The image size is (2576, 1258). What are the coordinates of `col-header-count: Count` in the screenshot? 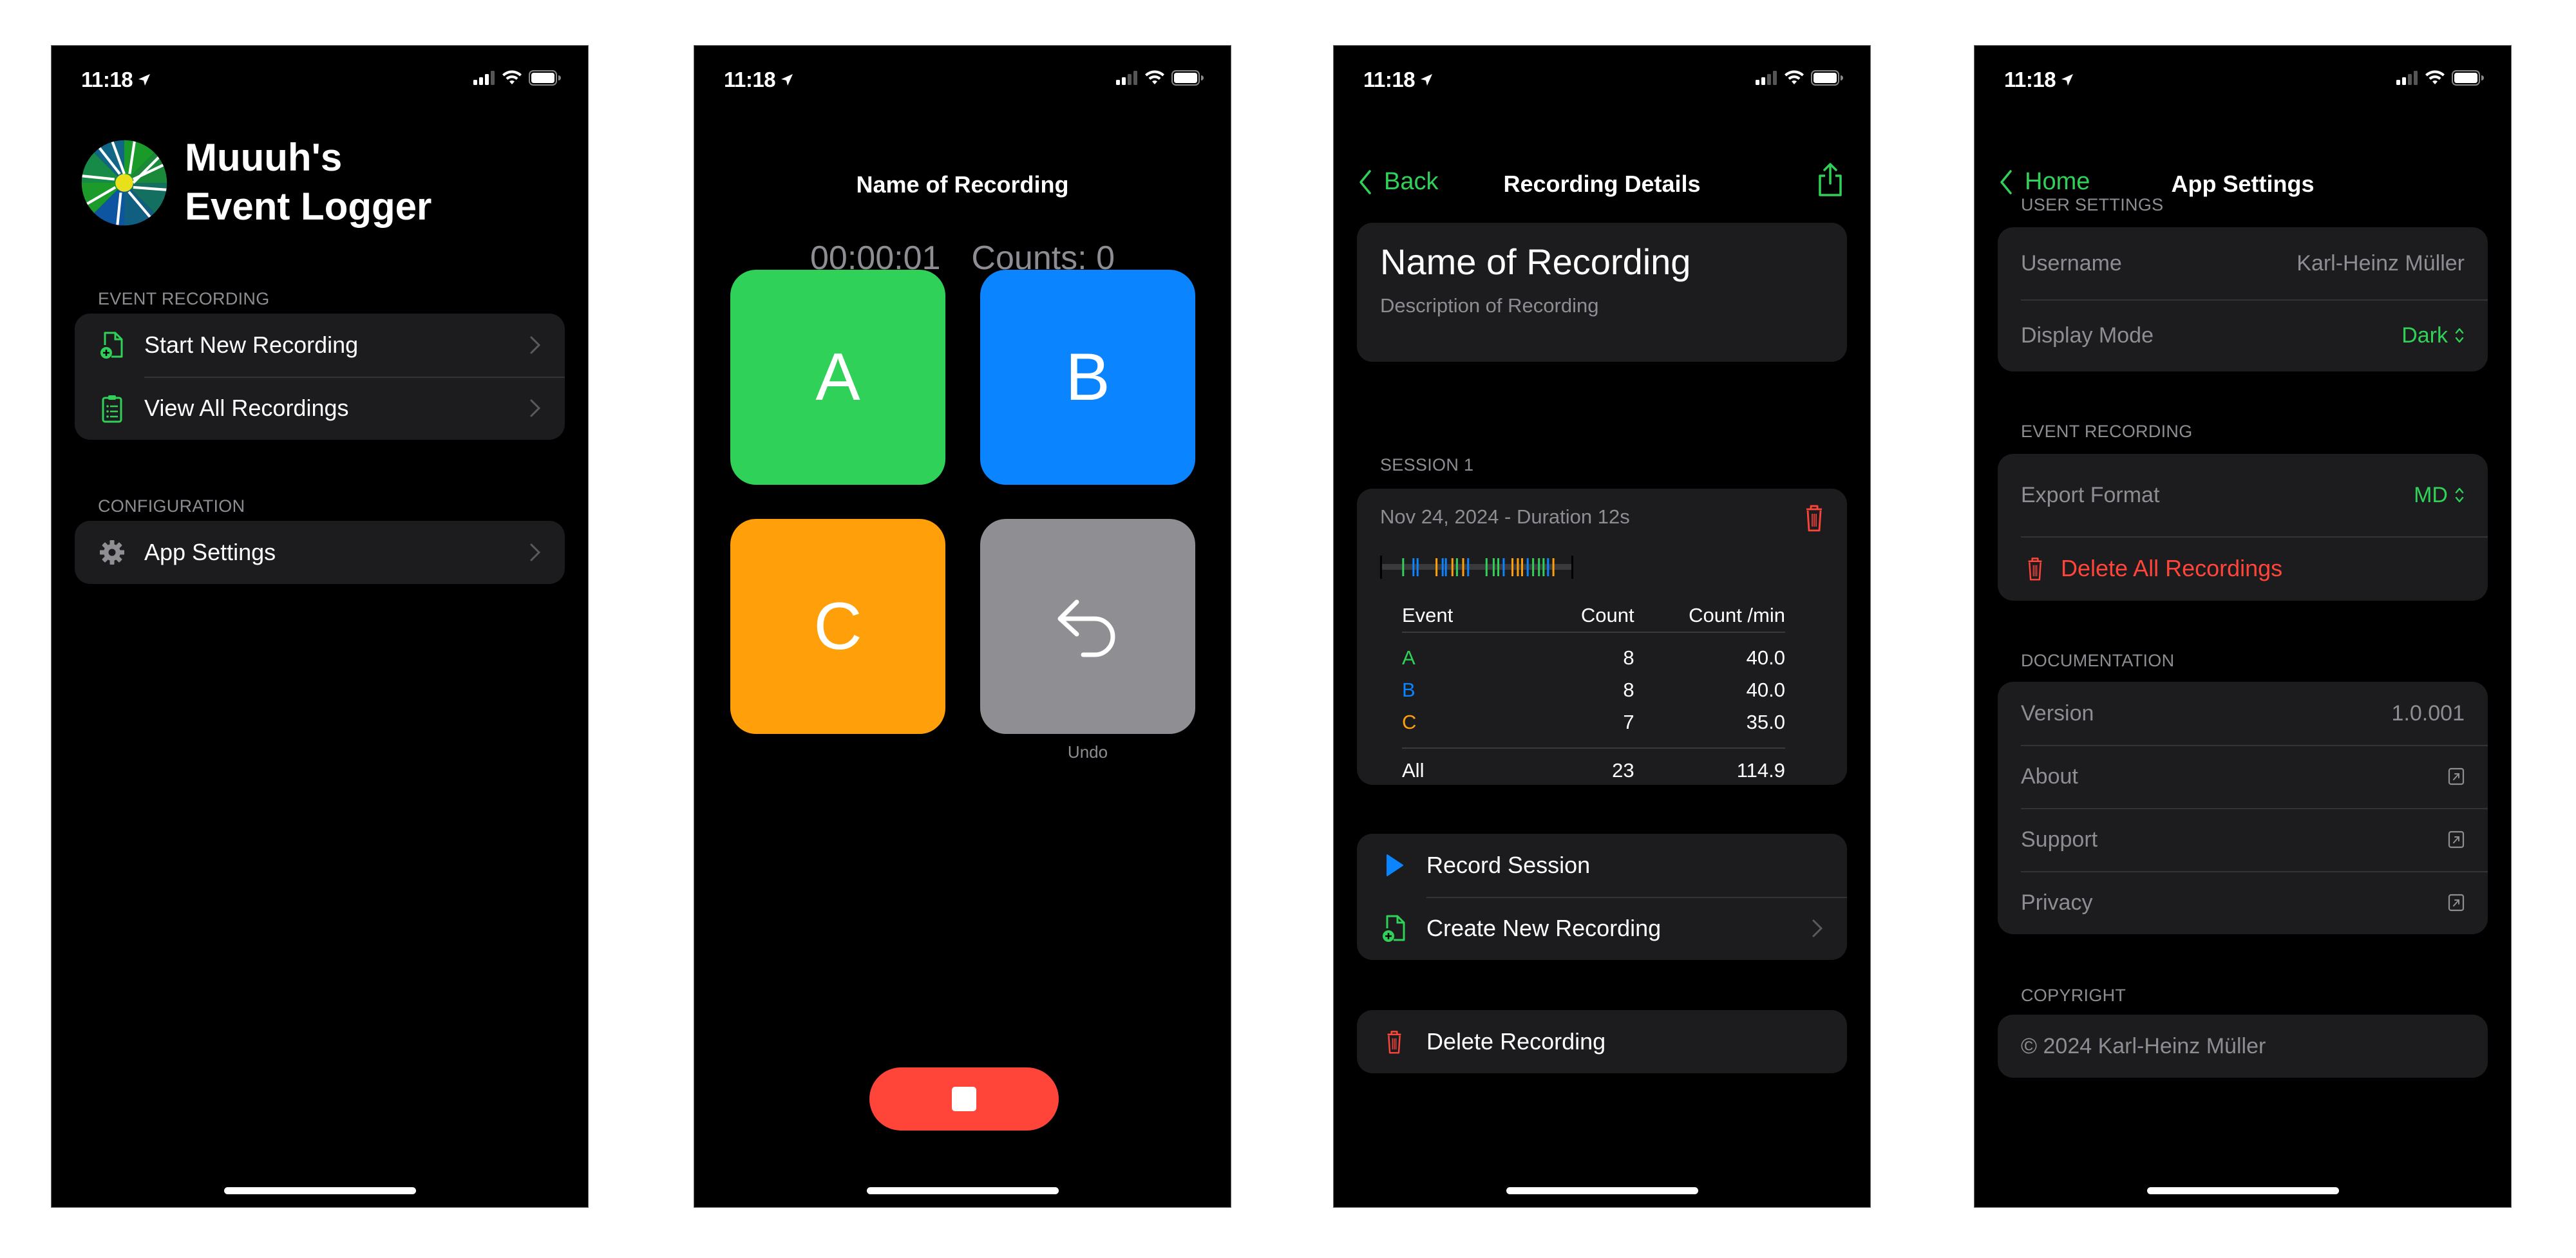 It's located at (1607, 615).